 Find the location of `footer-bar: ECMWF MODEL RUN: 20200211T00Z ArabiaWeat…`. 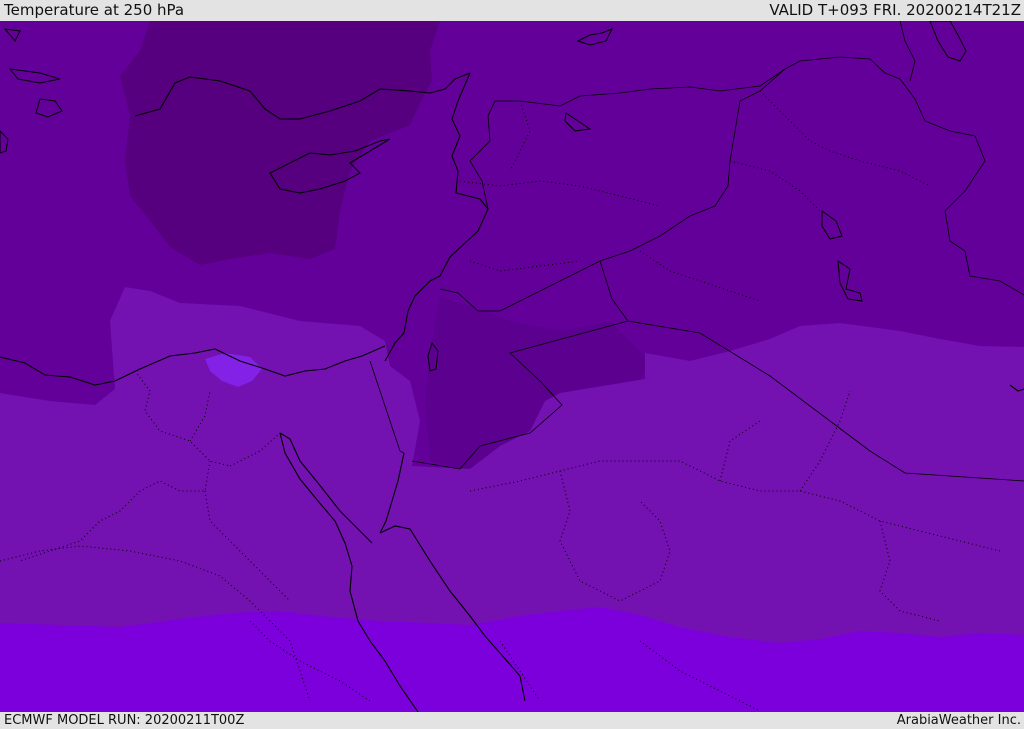

footer-bar: ECMWF MODEL RUN: 20200211T00Z ArabiaWeat… is located at coordinates (512, 720).